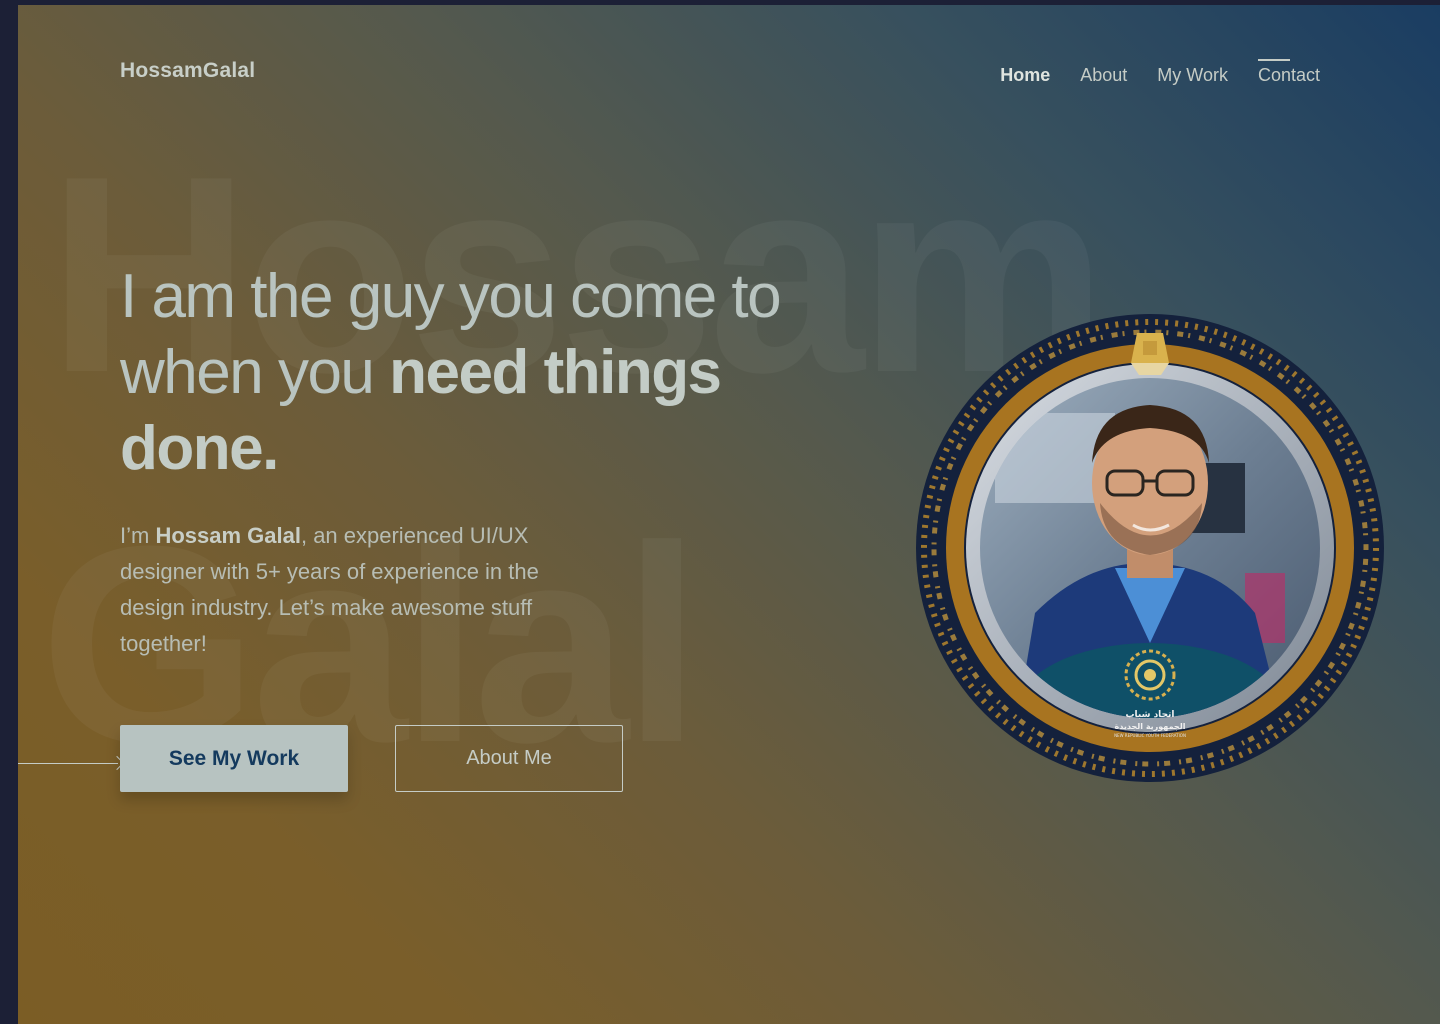 This screenshot has width=1440, height=1024. Describe the element at coordinates (138, 535) in the screenshot. I see `intro-prefix: I’m` at that location.